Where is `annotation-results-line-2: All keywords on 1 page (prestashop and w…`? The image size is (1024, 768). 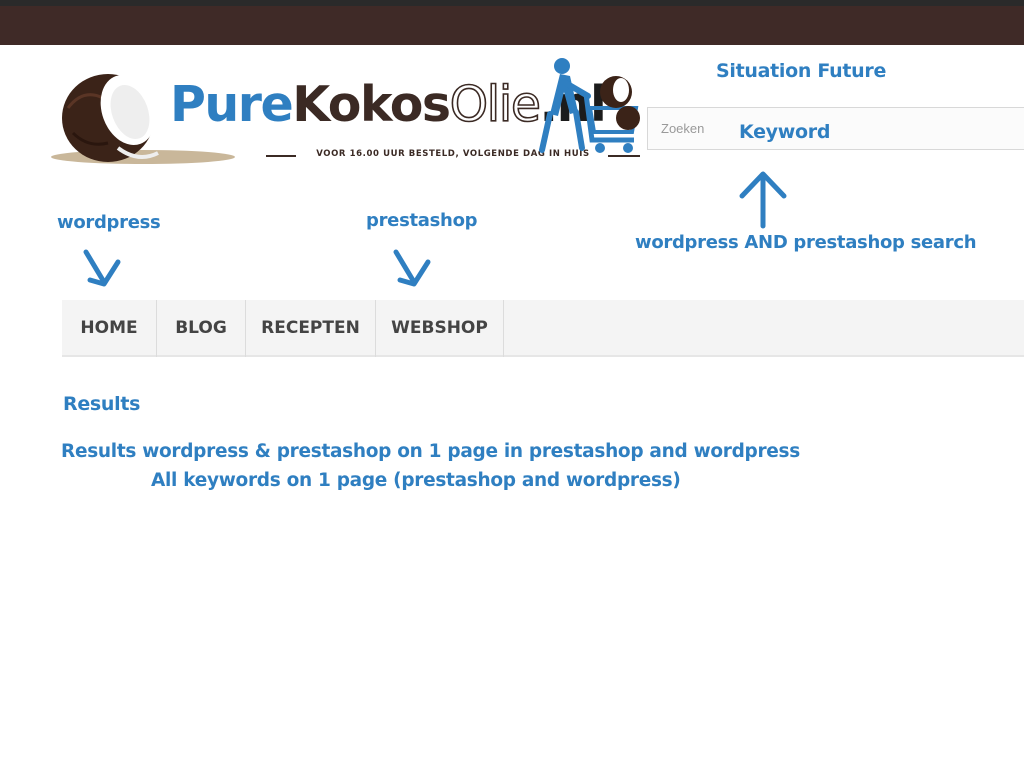 annotation-results-line-2: All keywords on 1 page (prestashop and w… is located at coordinates (416, 480).